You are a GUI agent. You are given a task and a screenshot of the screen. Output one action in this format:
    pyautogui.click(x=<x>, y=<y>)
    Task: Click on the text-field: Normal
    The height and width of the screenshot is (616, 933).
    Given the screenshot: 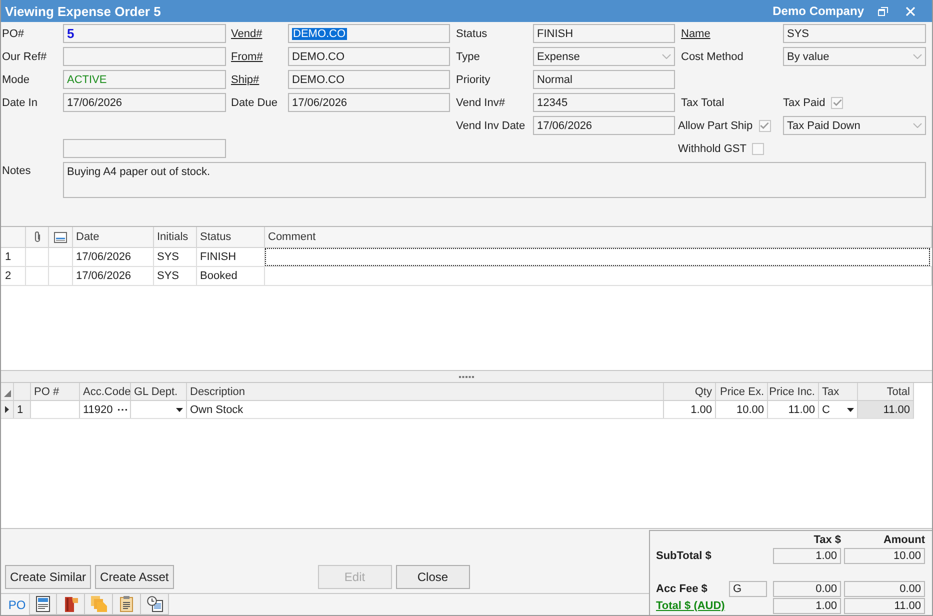 What is the action you would take?
    pyautogui.click(x=604, y=79)
    